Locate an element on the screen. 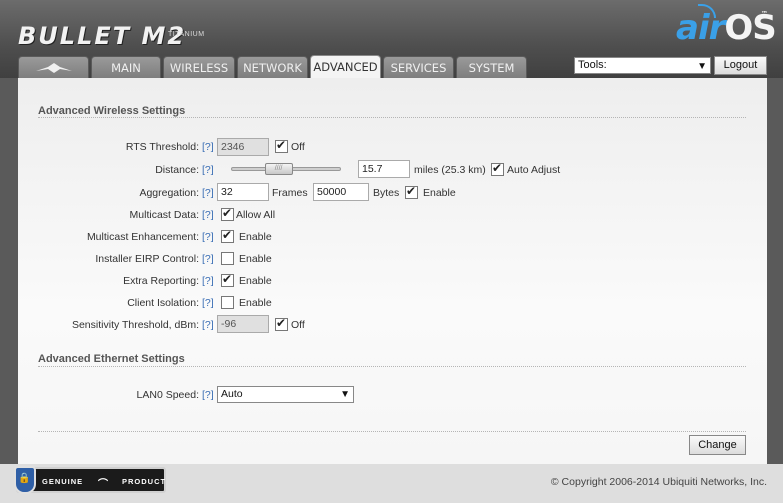 This screenshot has width=783, height=503. section-title-ethernet: Advanced Ethernet Settings is located at coordinates (111, 359).